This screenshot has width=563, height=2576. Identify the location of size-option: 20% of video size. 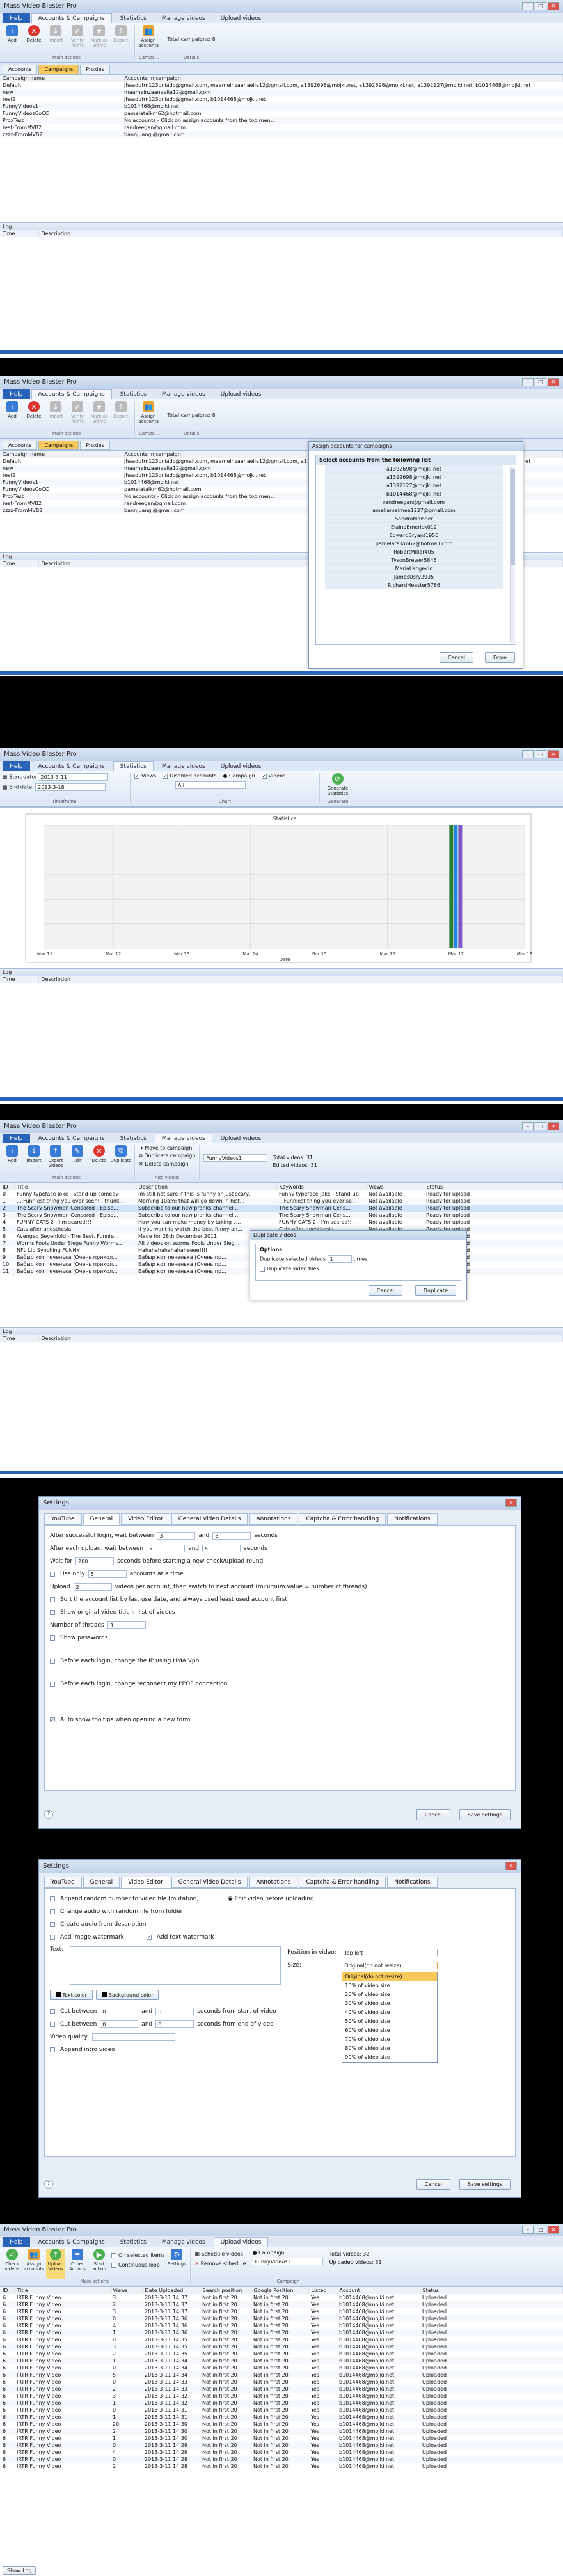
(389, 1995).